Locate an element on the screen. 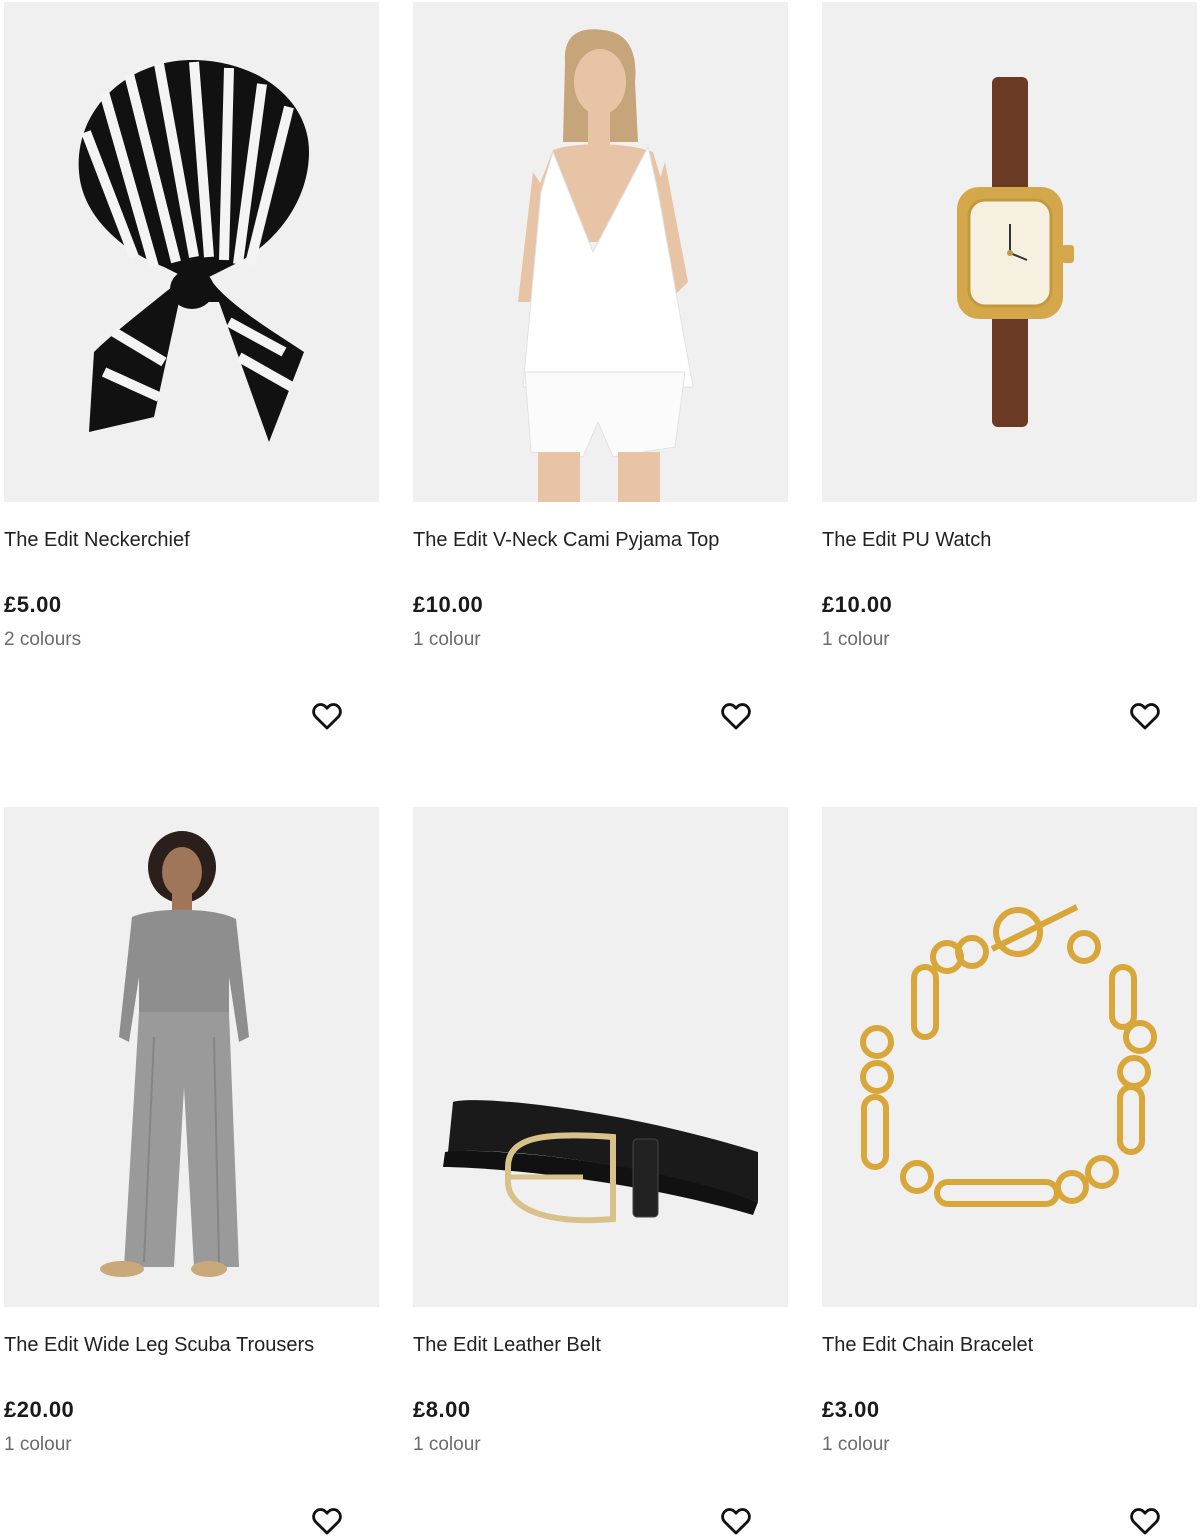 The width and height of the screenshot is (1200, 1538). neckerchief-image is located at coordinates (191, 252).